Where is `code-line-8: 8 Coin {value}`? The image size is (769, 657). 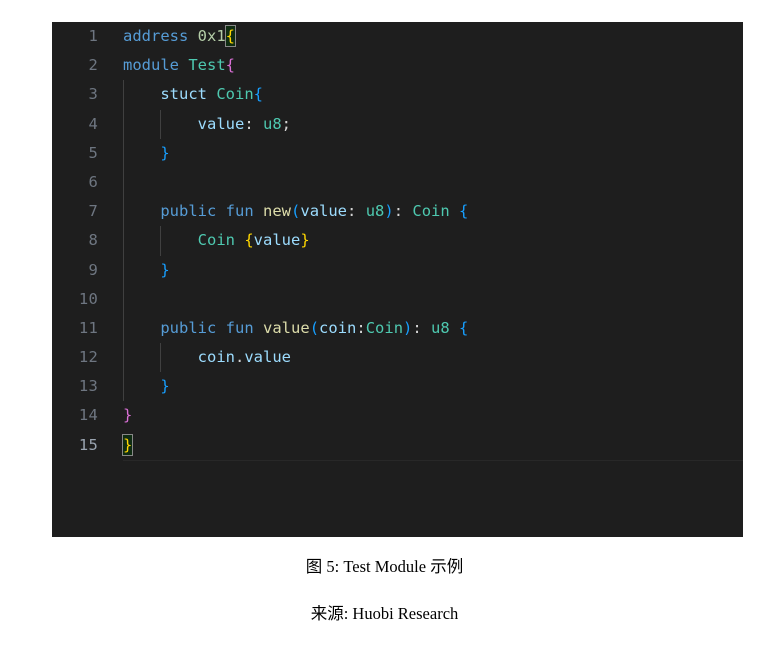 code-line-8: 8 Coin {value} is located at coordinates (397, 241).